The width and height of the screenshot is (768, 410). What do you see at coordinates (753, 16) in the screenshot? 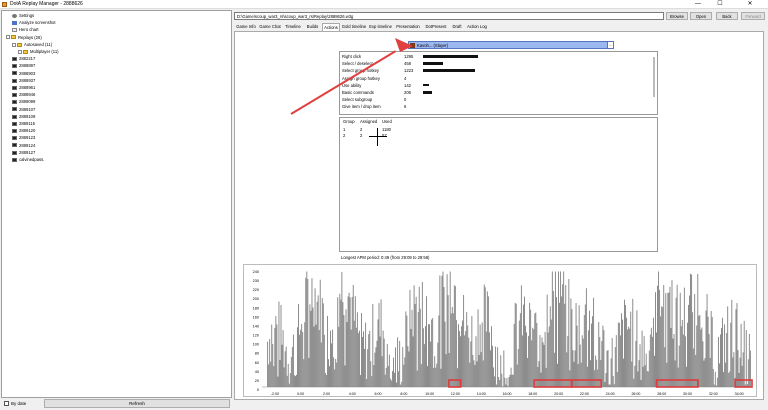
I see `forward-button: Forward` at bounding box center [753, 16].